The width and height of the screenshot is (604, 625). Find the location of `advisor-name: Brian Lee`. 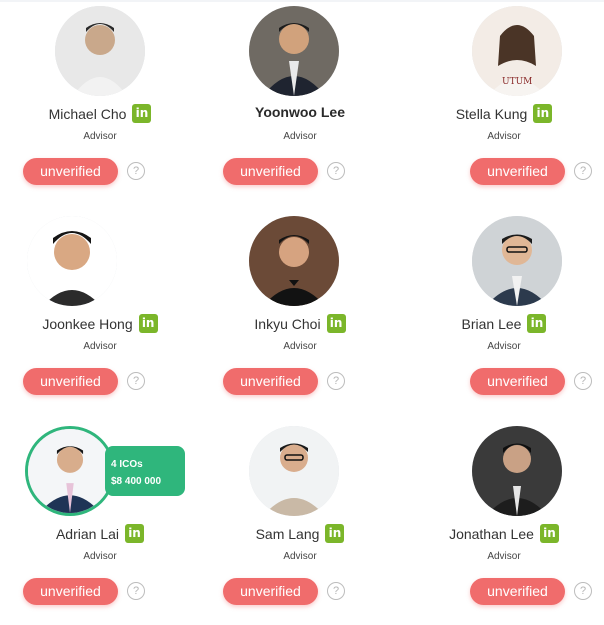

advisor-name: Brian Lee is located at coordinates (491, 323).